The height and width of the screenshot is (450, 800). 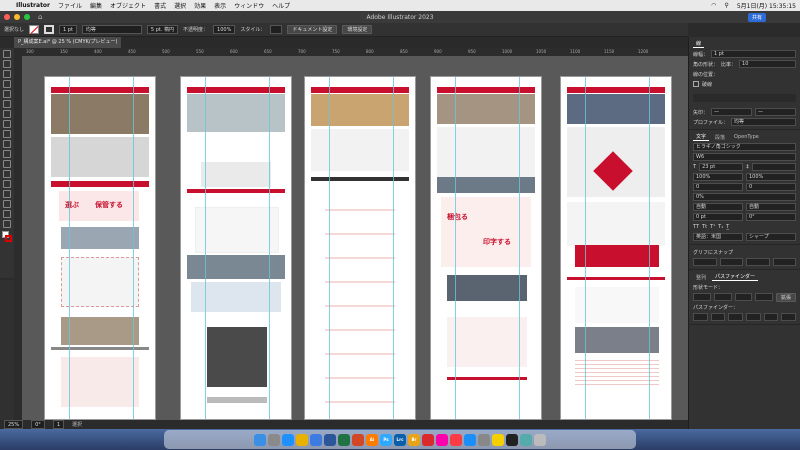 I want to click on direct-selection-tool-icon, so click(x=7, y=64).